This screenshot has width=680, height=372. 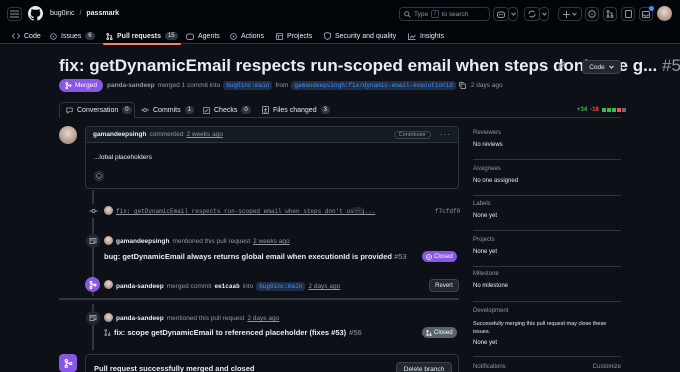 I want to click on sync-menu-button, so click(x=544, y=14).